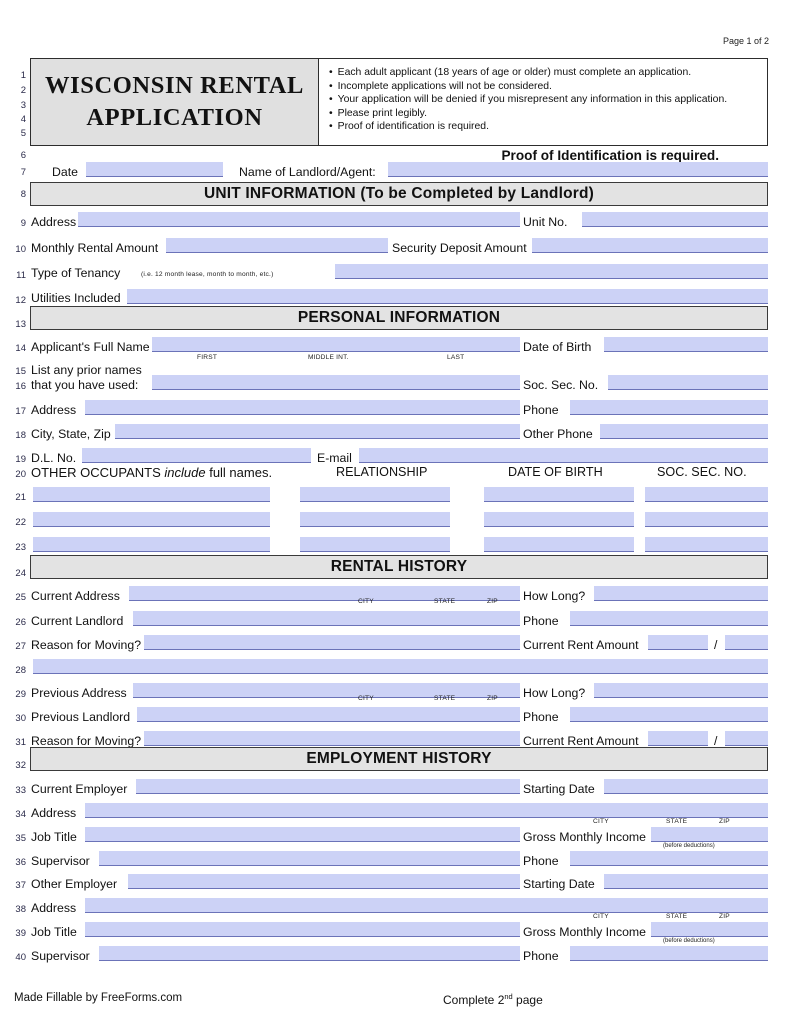 This screenshot has width=787, height=1024. I want to click on line-number: 9, so click(23, 223).